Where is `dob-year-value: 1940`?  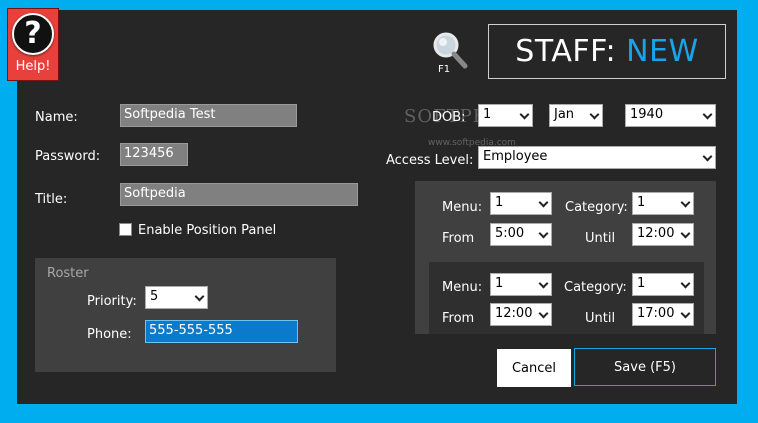
dob-year-value: 1940 is located at coordinates (647, 114).